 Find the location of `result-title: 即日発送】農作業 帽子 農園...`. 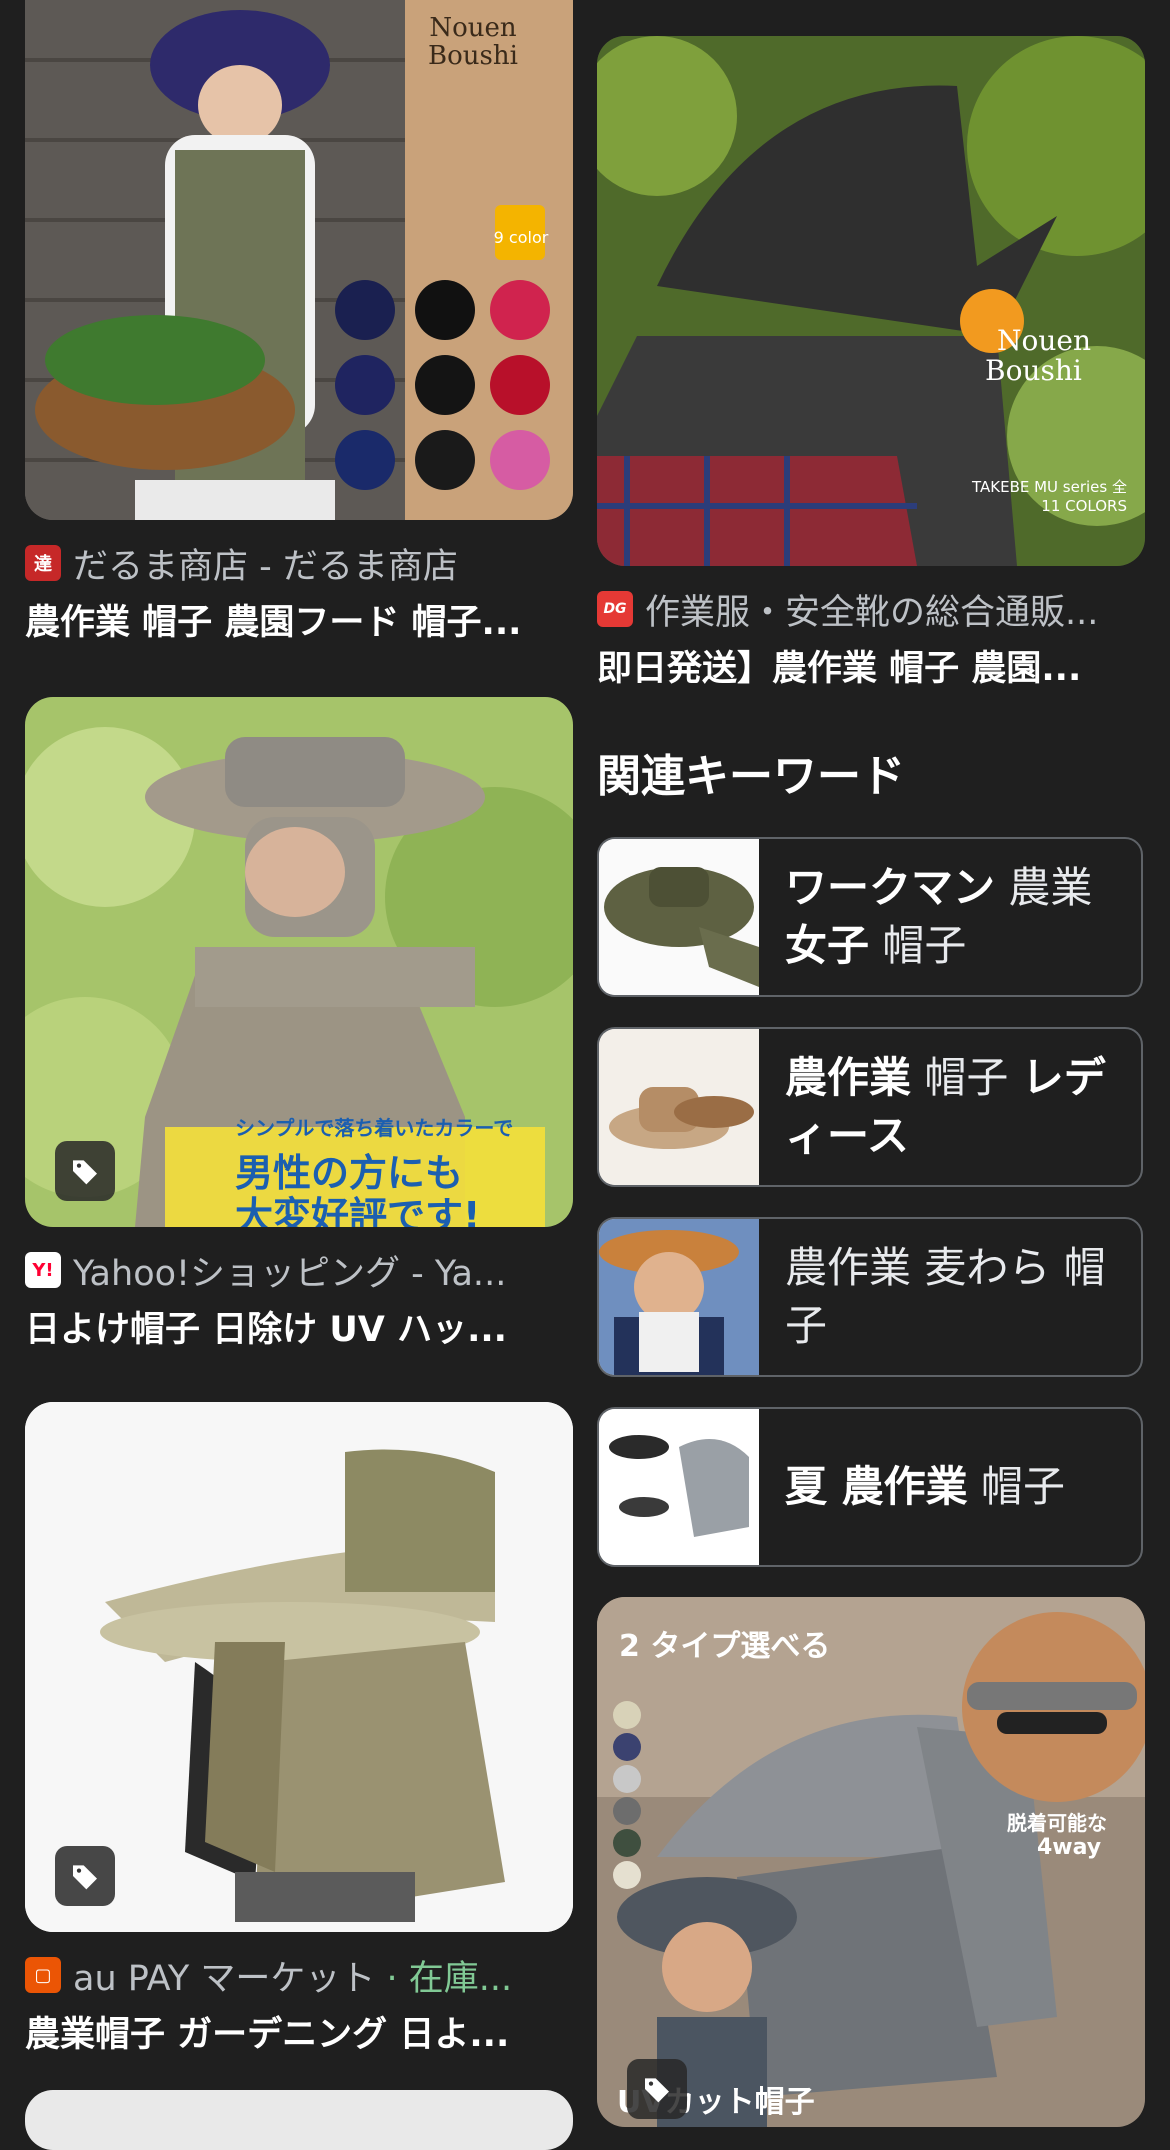

result-title: 即日発送】農作業 帽子 農園... is located at coordinates (871, 665).